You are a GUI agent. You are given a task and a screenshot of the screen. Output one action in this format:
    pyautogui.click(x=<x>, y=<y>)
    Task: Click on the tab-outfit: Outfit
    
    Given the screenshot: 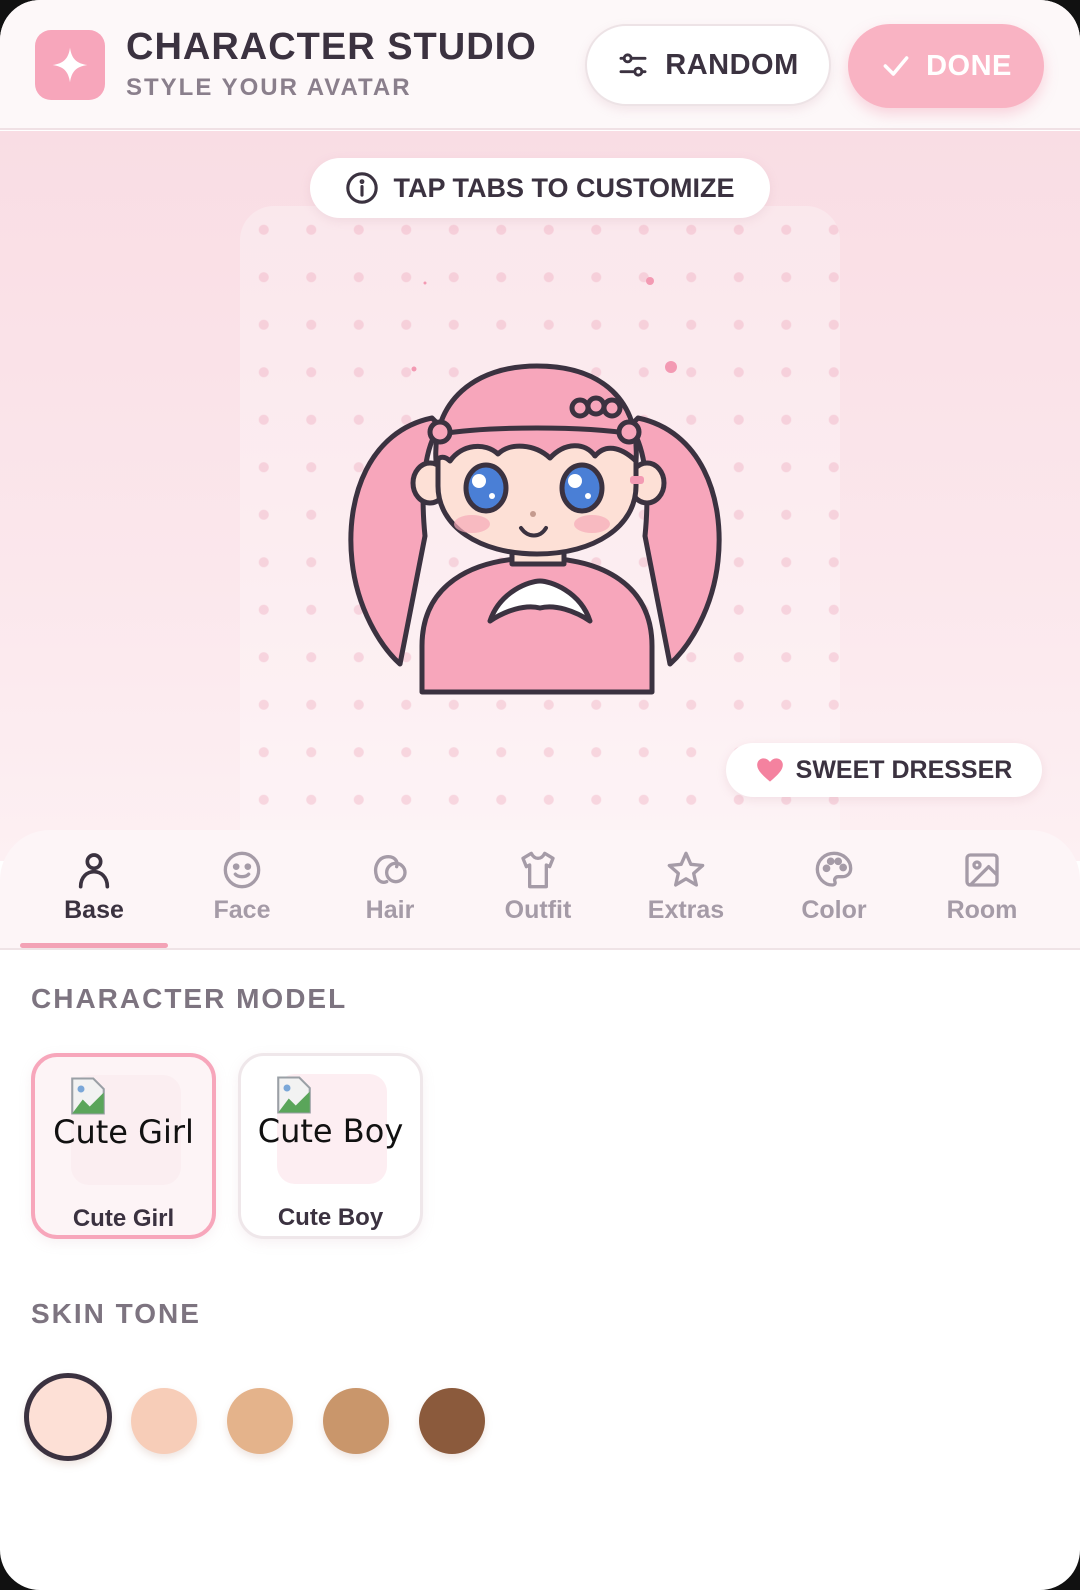 What is the action you would take?
    pyautogui.click(x=538, y=890)
    